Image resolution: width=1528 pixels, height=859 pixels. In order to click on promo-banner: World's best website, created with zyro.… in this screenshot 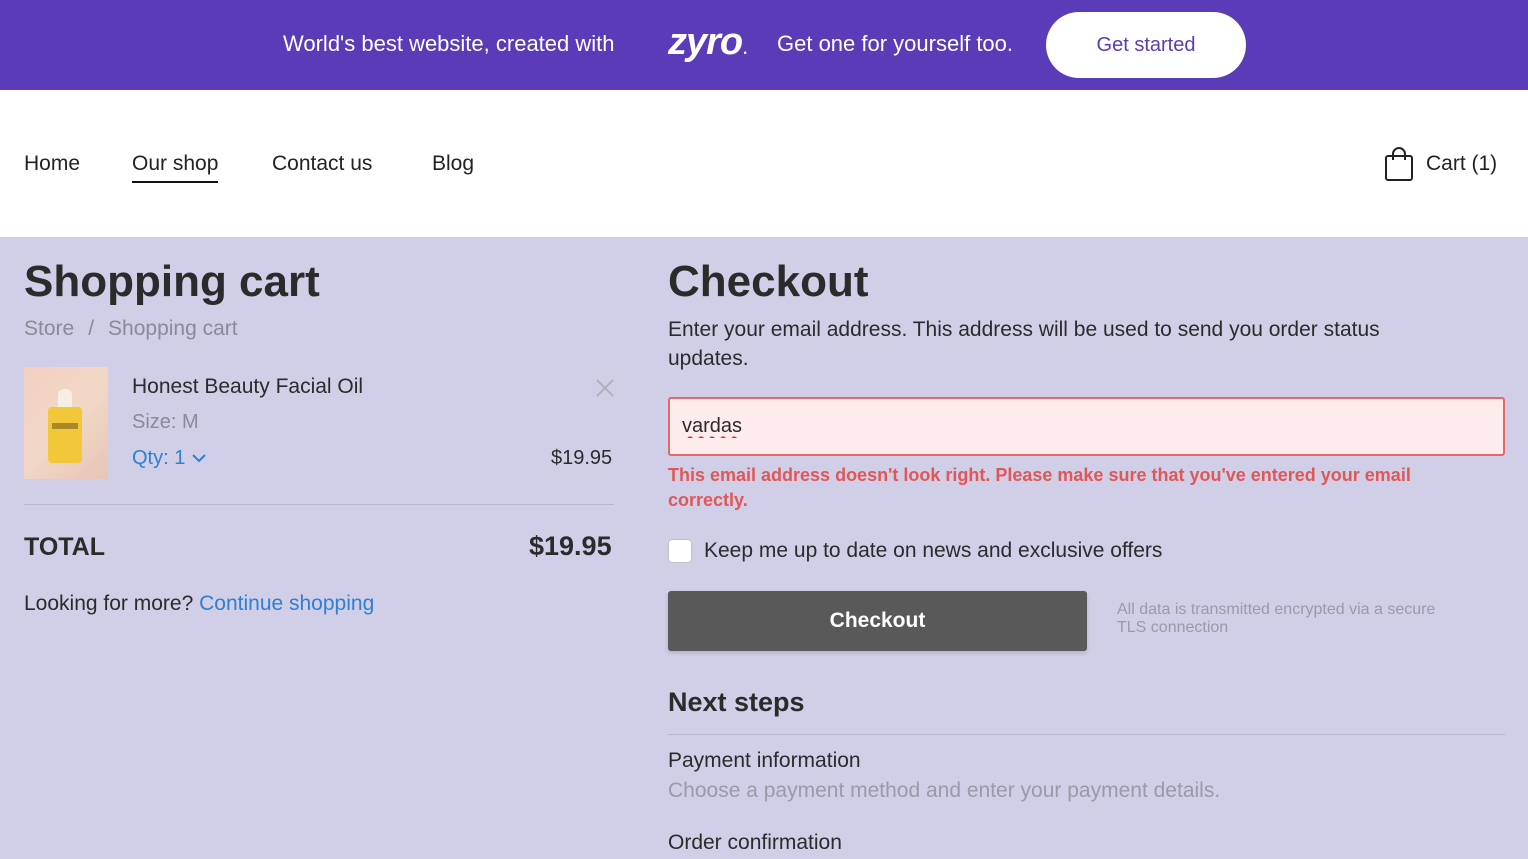, I will do `click(764, 45)`.